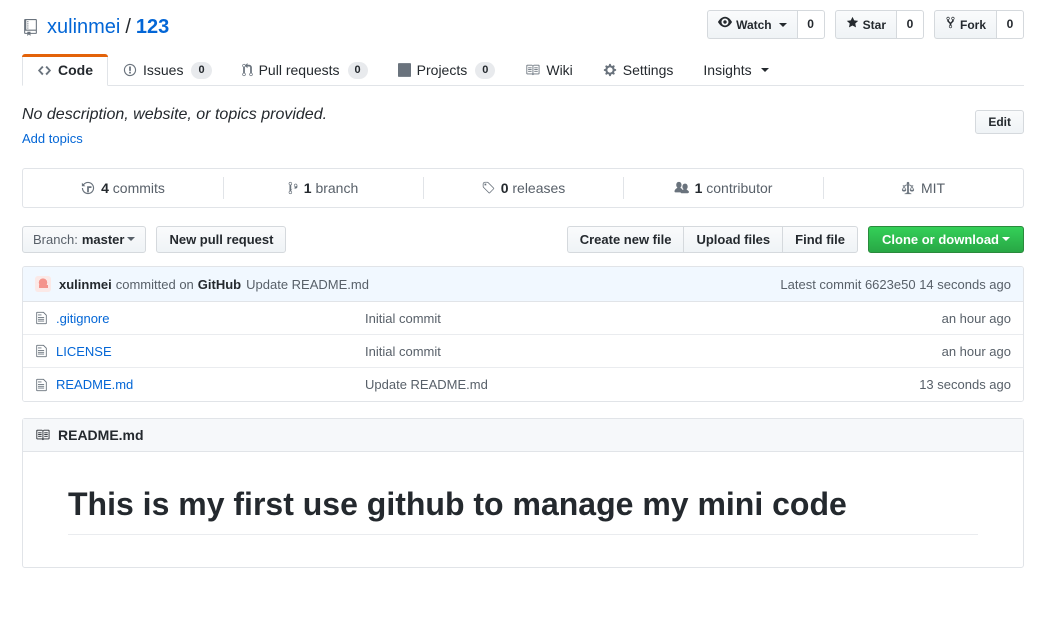 The image size is (1046, 631). I want to click on fork-button: Fork, so click(964, 24).